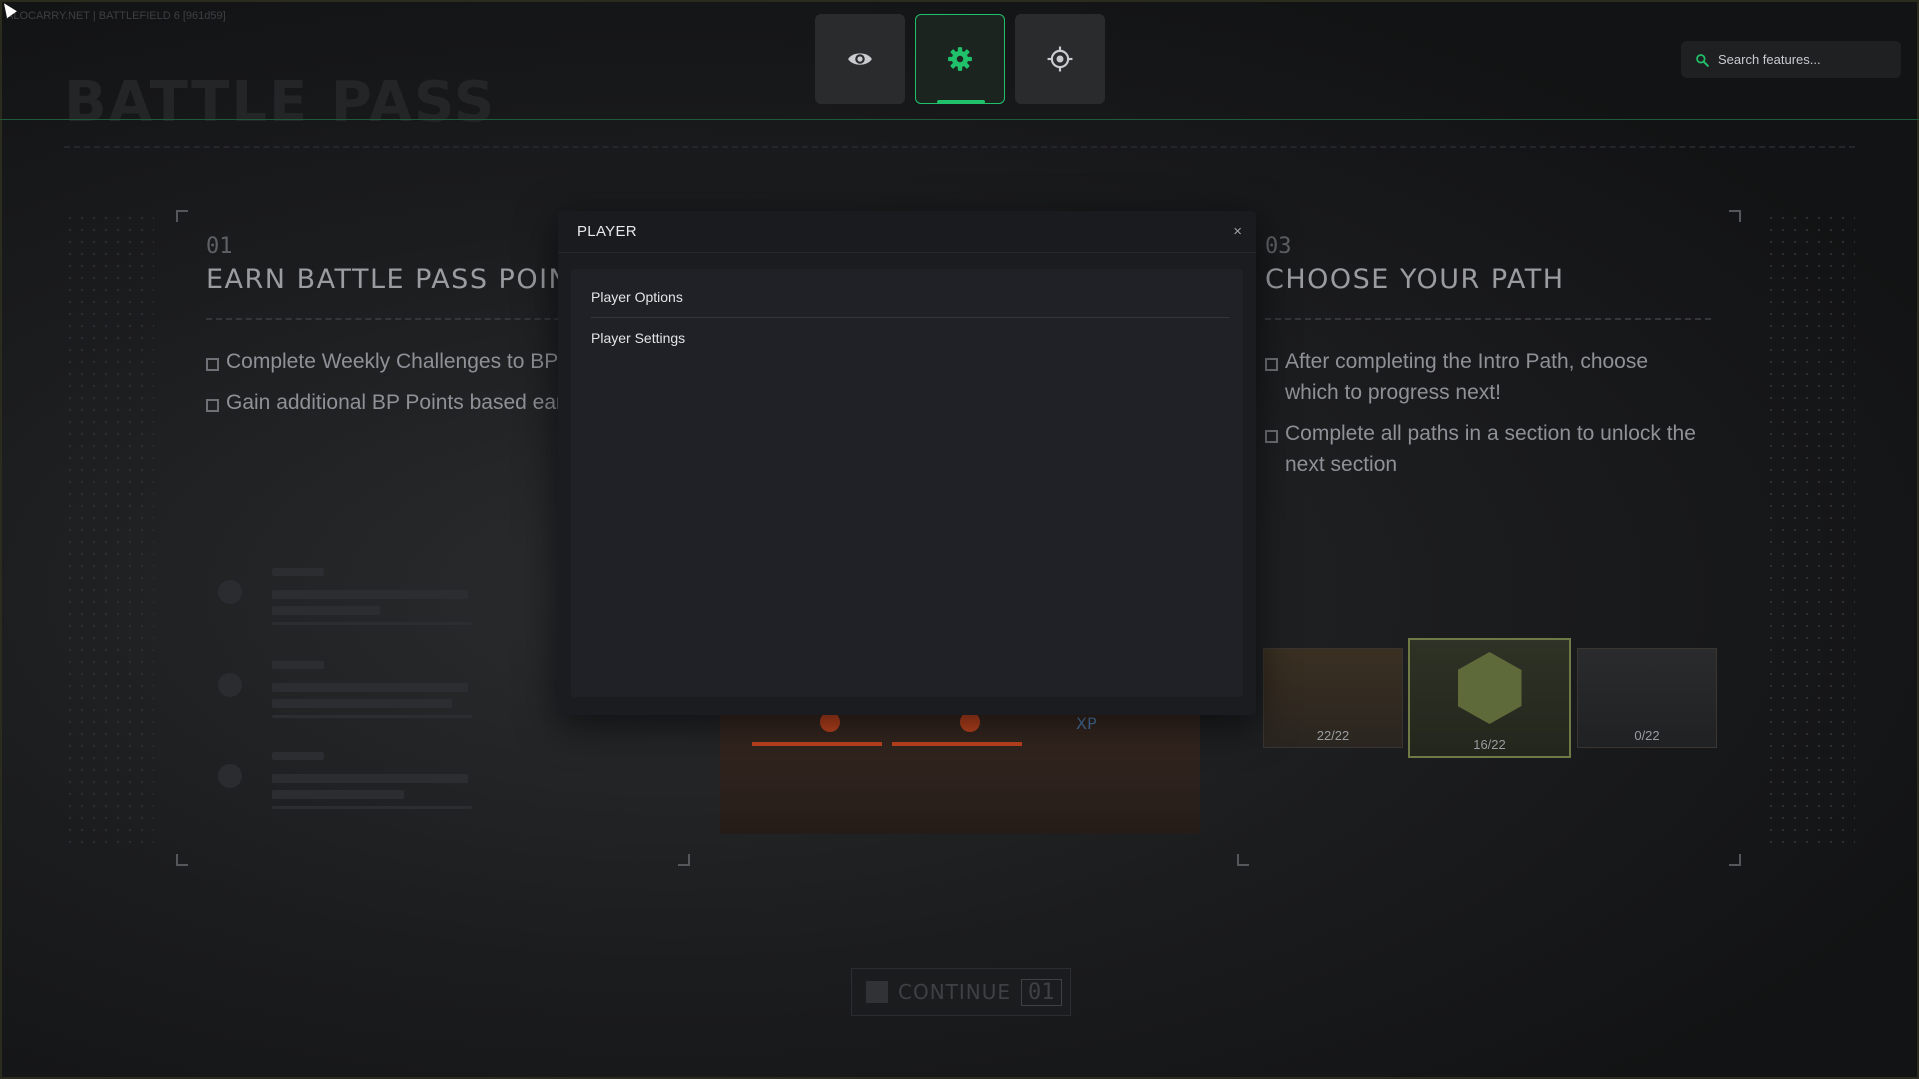 This screenshot has width=1919, height=1079. What do you see at coordinates (1489, 744) in the screenshot?
I see `path-badge-count: 16/22` at bounding box center [1489, 744].